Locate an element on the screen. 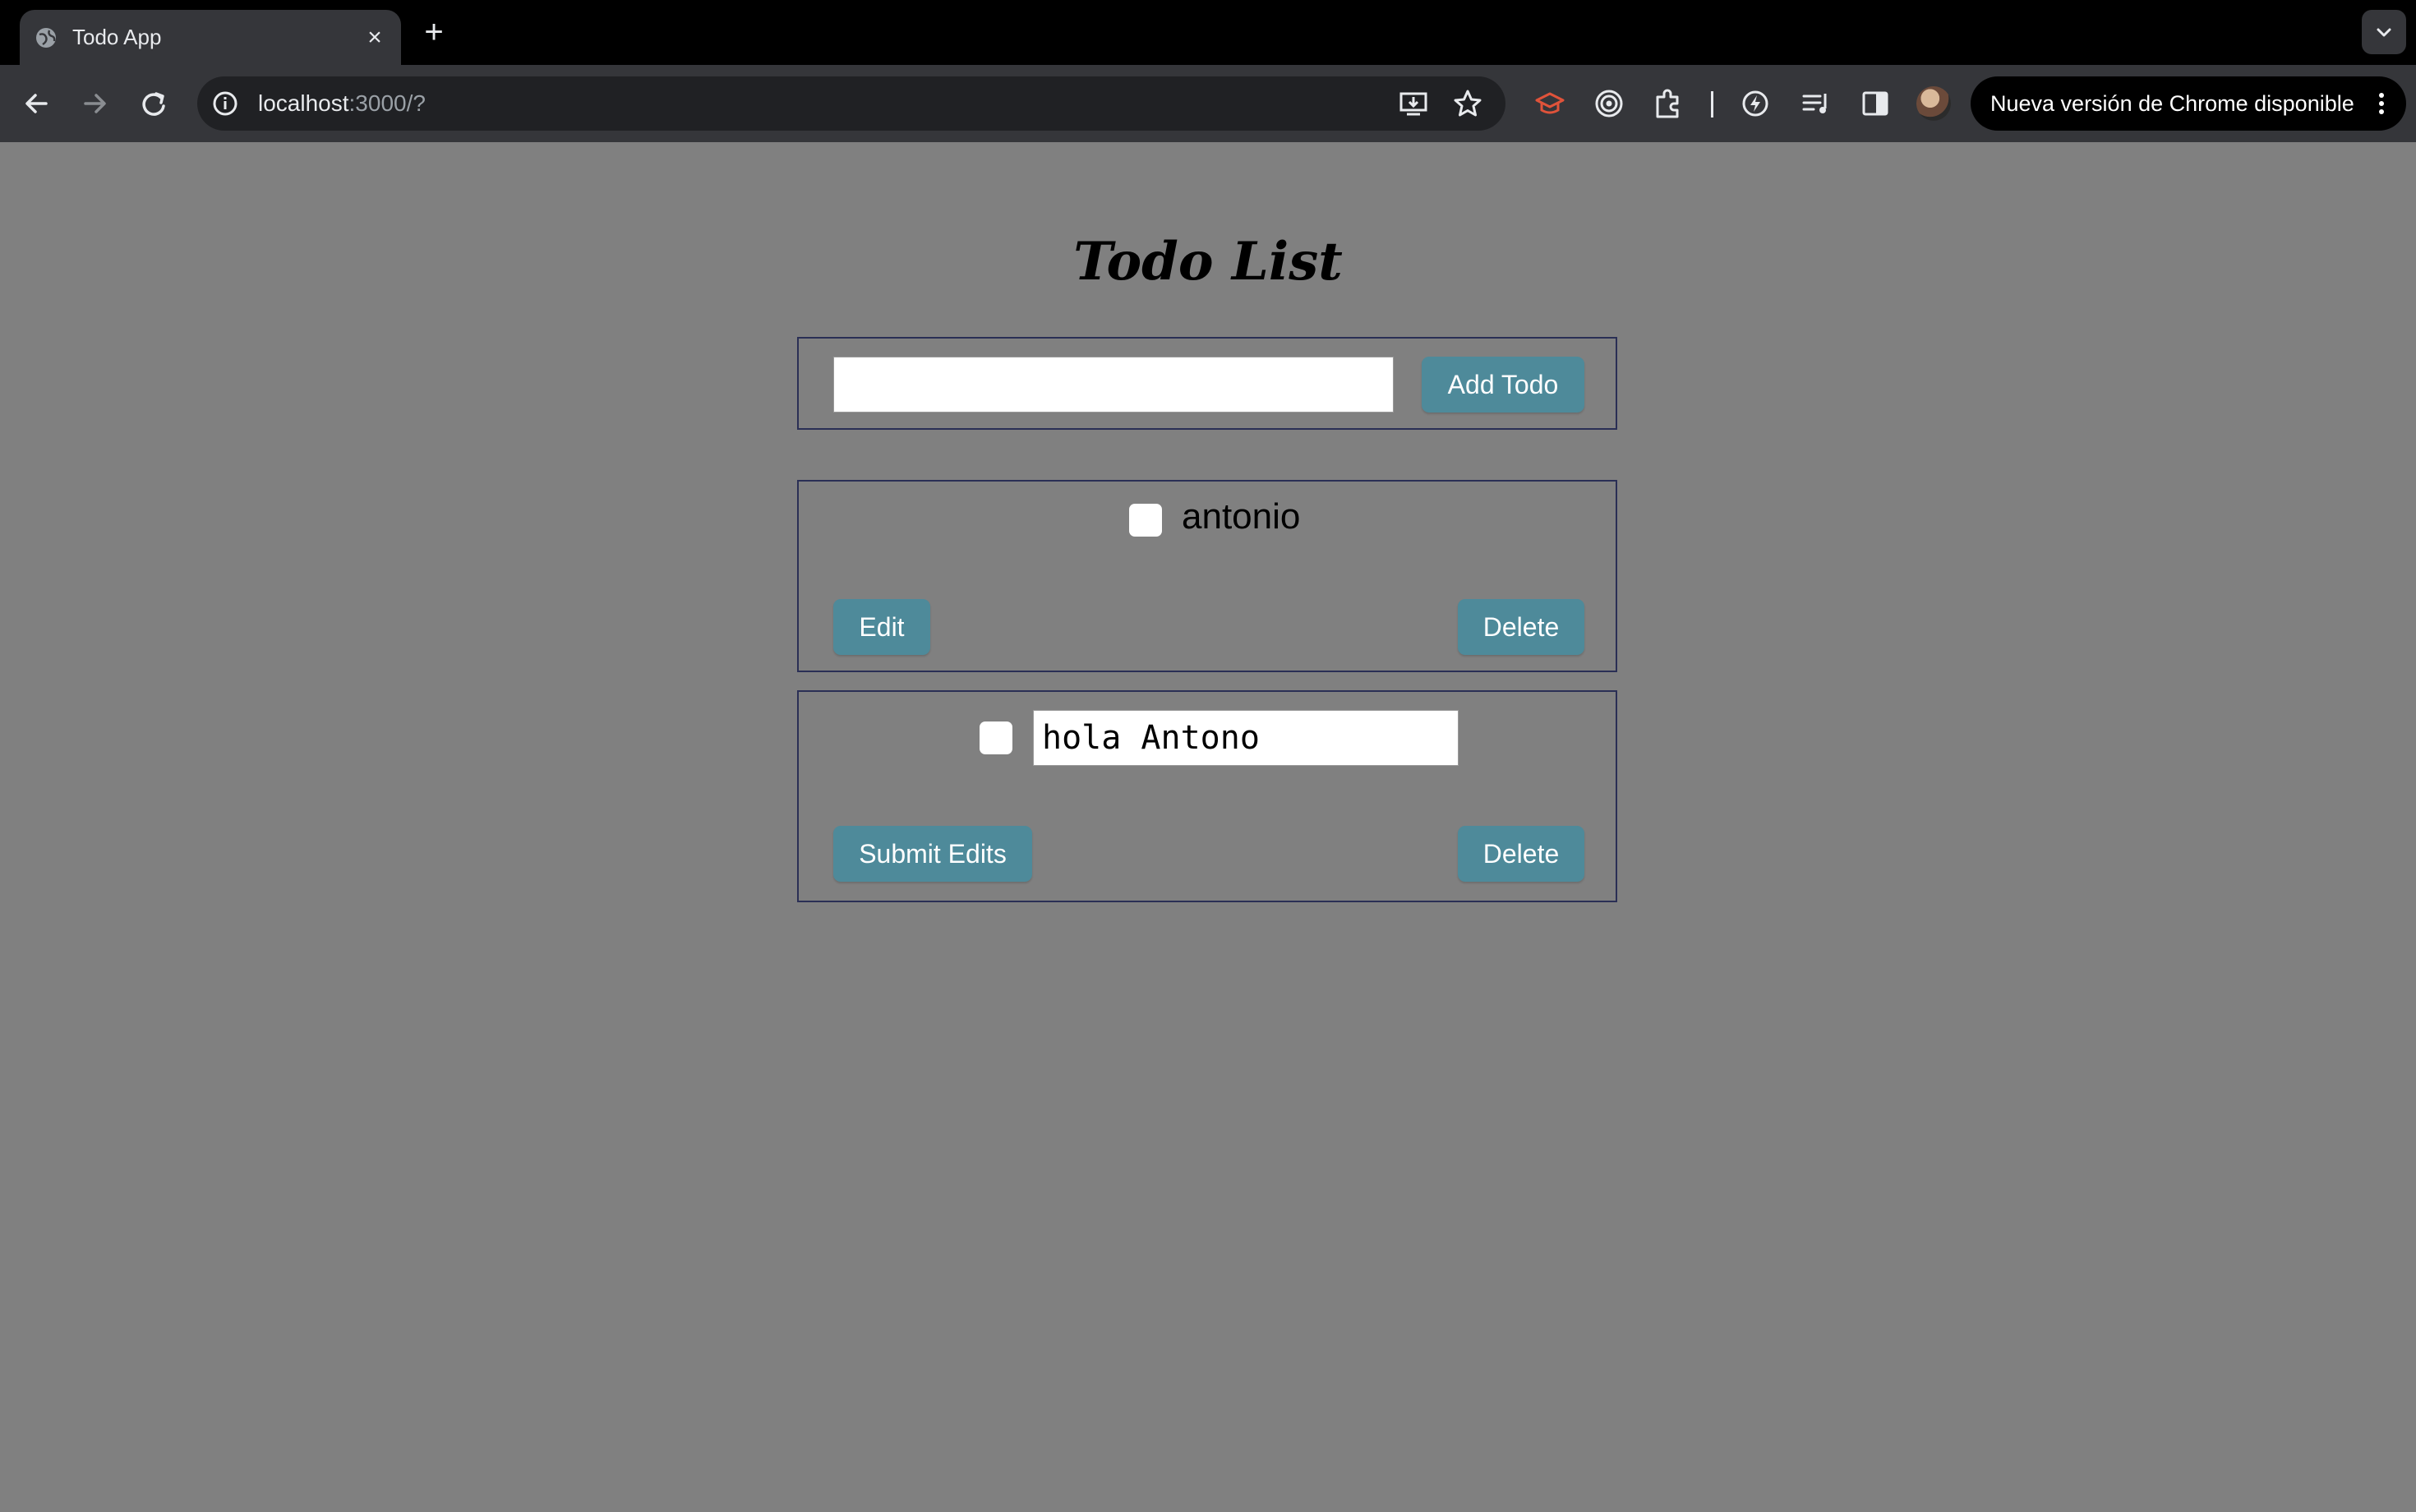 The width and height of the screenshot is (2416, 1512). close-icon: × is located at coordinates (375, 38).